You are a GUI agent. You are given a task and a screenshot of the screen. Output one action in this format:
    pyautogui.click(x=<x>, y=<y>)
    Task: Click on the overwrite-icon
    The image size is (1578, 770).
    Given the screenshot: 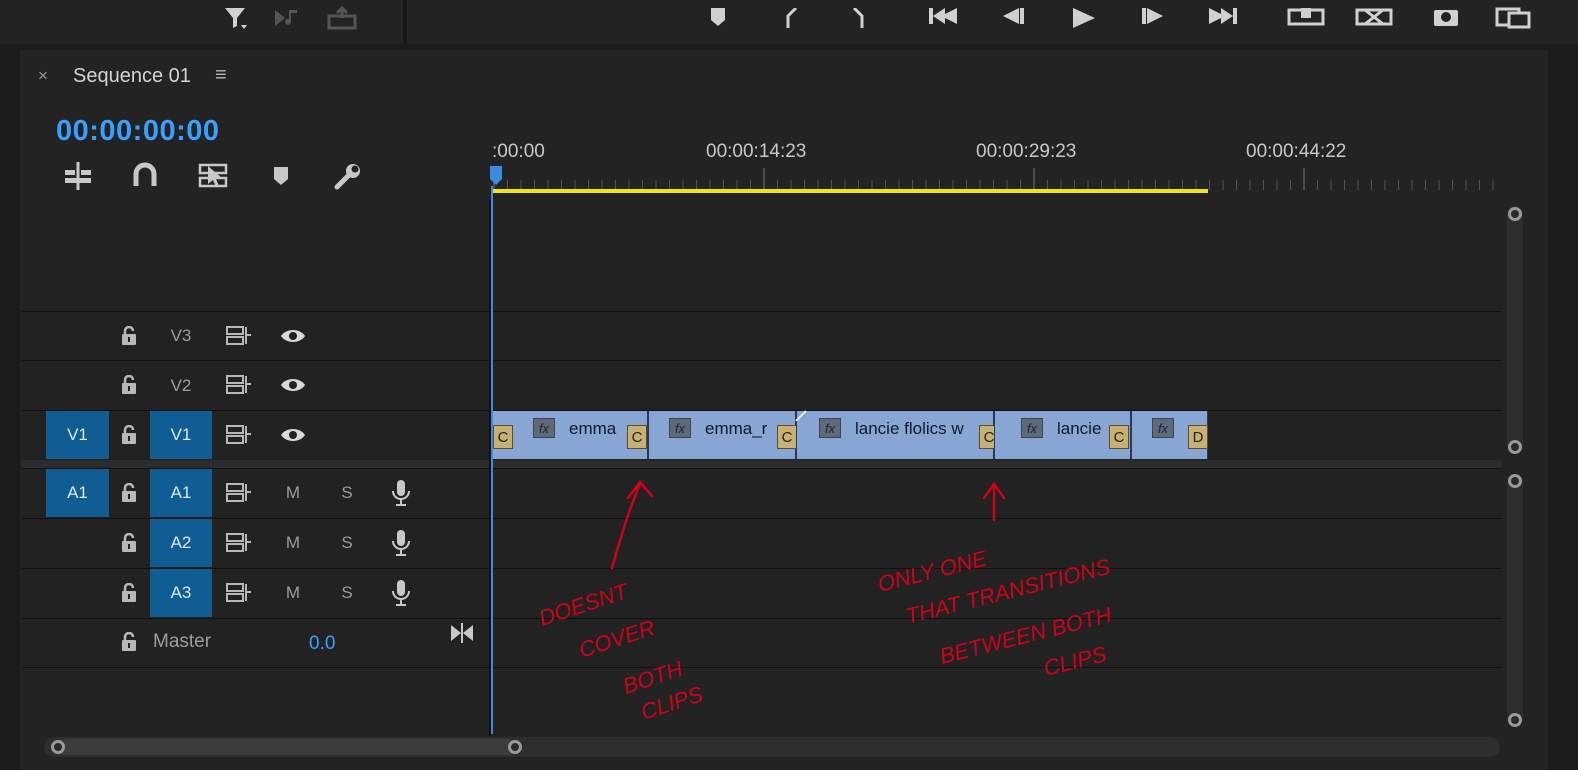 What is the action you would take?
    pyautogui.click(x=1374, y=18)
    